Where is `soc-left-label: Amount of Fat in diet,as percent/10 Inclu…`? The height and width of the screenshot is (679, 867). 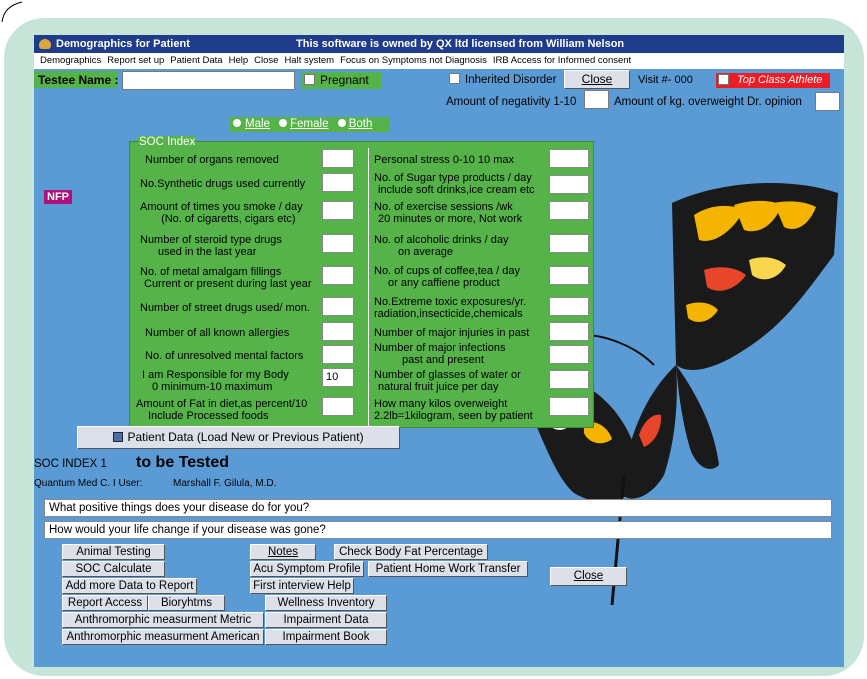 soc-left-label: Amount of Fat in diet,as percent/10 Inclu… is located at coordinates (222, 410).